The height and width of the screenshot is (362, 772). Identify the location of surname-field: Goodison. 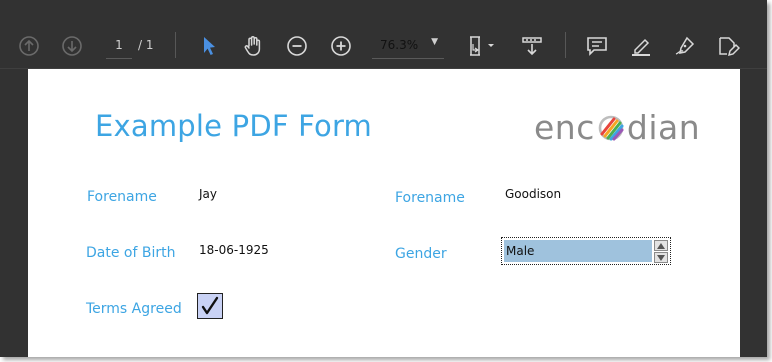
(533, 194).